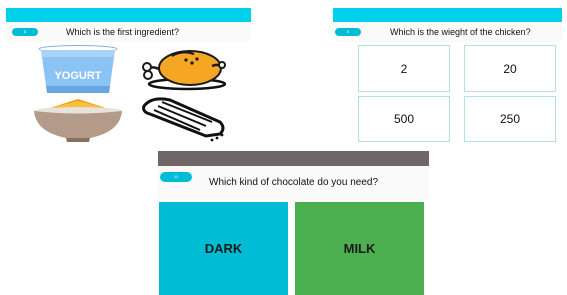  Describe the element at coordinates (510, 68) in the screenshot. I see `answer-option: 20` at that location.